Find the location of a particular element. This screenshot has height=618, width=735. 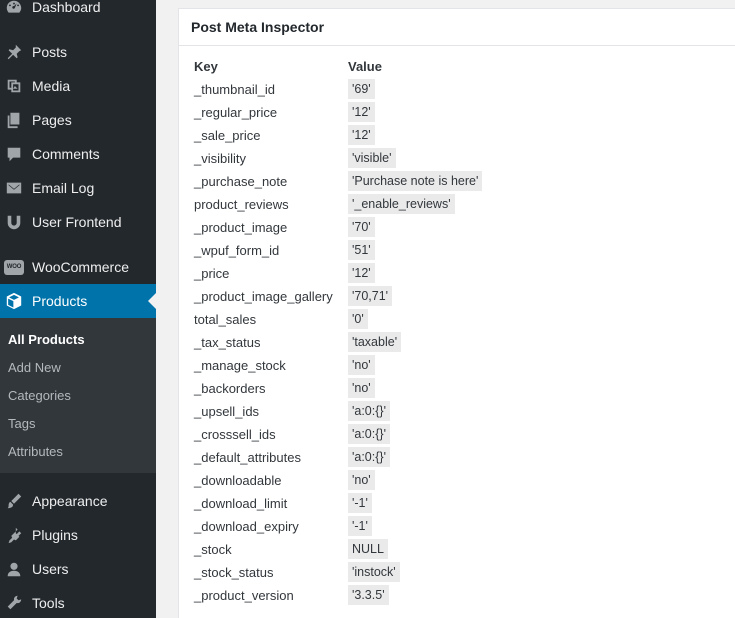

table-row: _backorders 'no' is located at coordinates (457, 389).